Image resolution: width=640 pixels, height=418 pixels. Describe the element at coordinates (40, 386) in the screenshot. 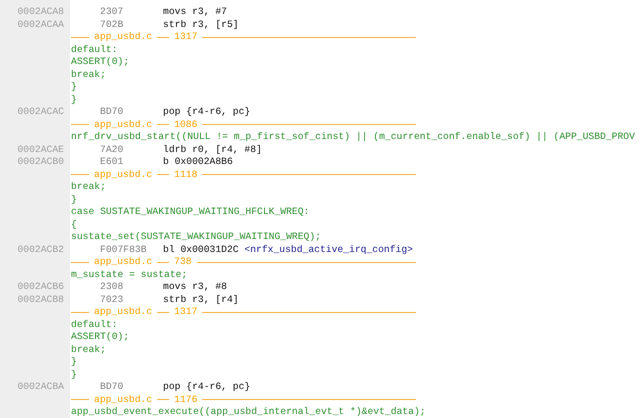

I see `address: 0002ACBA` at that location.